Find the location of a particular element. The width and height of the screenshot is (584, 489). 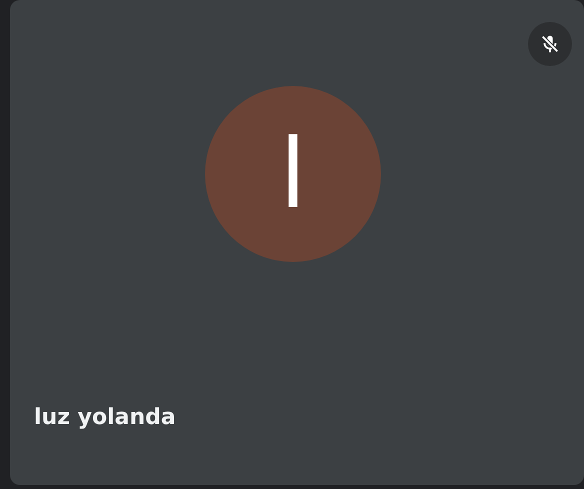

avatar-initial: l is located at coordinates (293, 174).